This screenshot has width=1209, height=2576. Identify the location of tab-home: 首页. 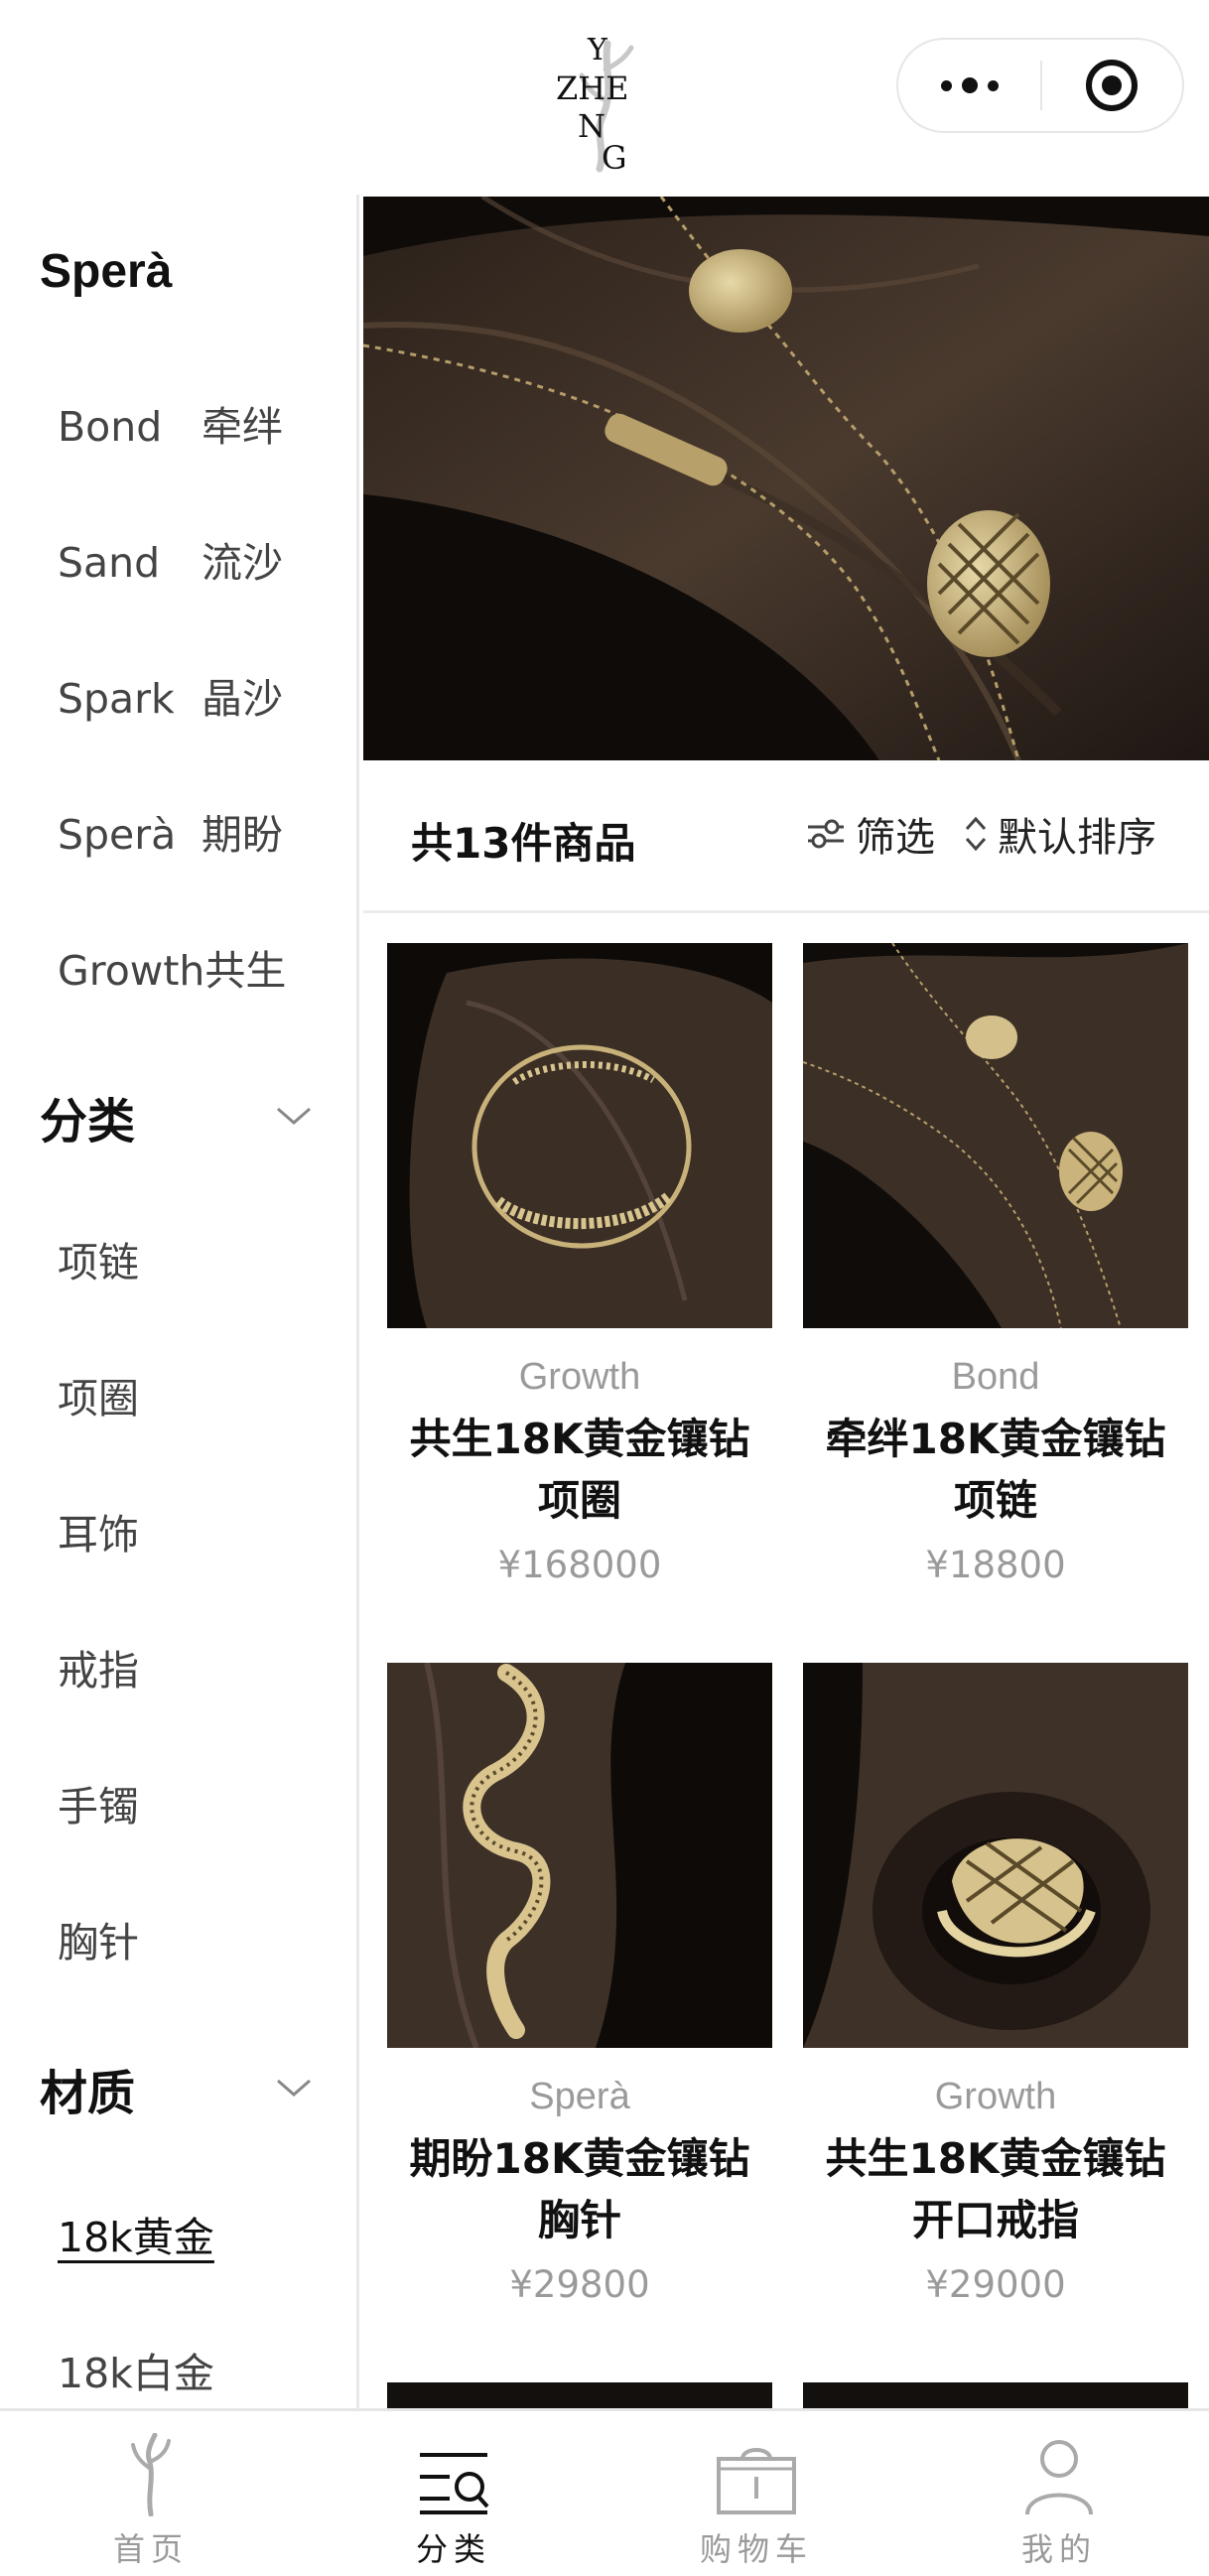
(151, 2493).